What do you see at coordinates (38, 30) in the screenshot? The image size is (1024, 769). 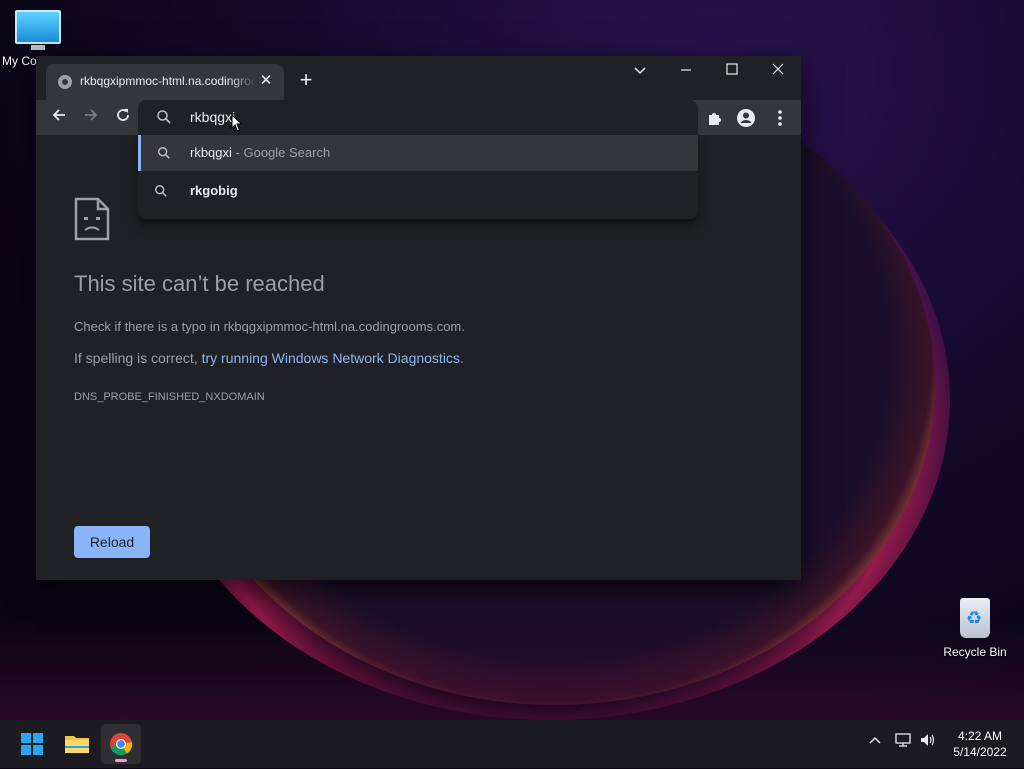 I see `computer-icon` at bounding box center [38, 30].